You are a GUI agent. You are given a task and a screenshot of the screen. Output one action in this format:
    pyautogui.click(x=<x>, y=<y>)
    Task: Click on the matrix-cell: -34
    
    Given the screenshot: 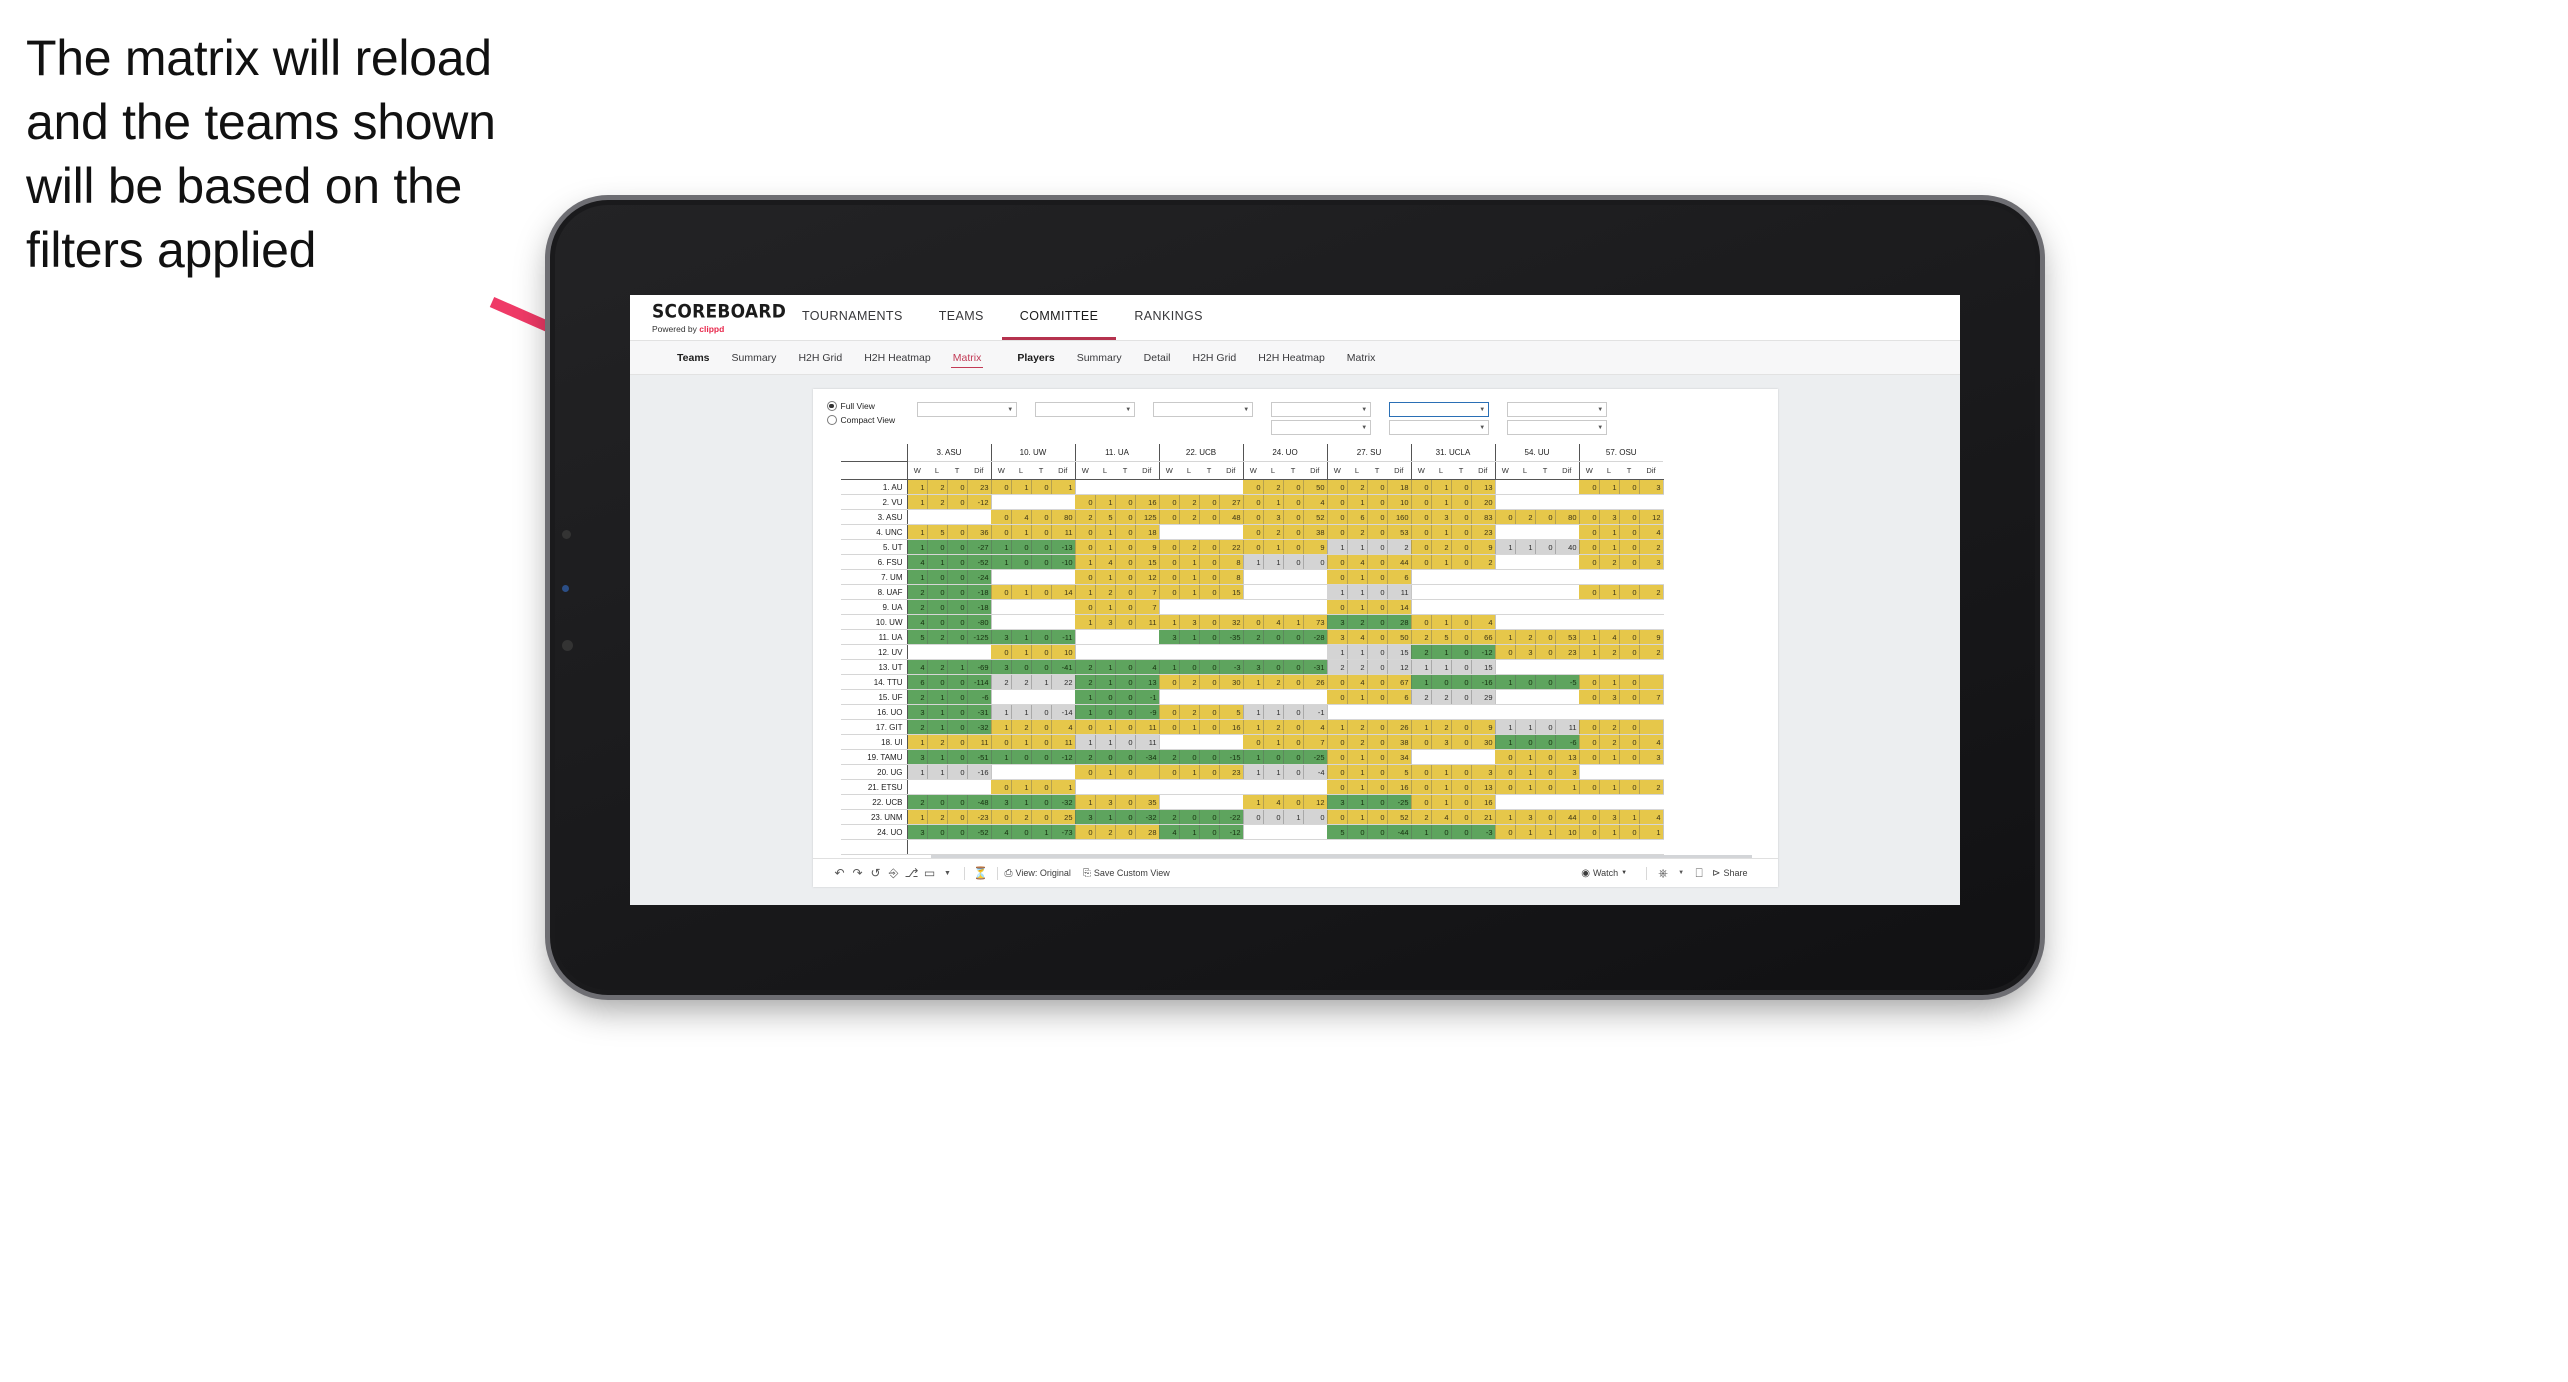 What is the action you would take?
    pyautogui.click(x=1147, y=757)
    